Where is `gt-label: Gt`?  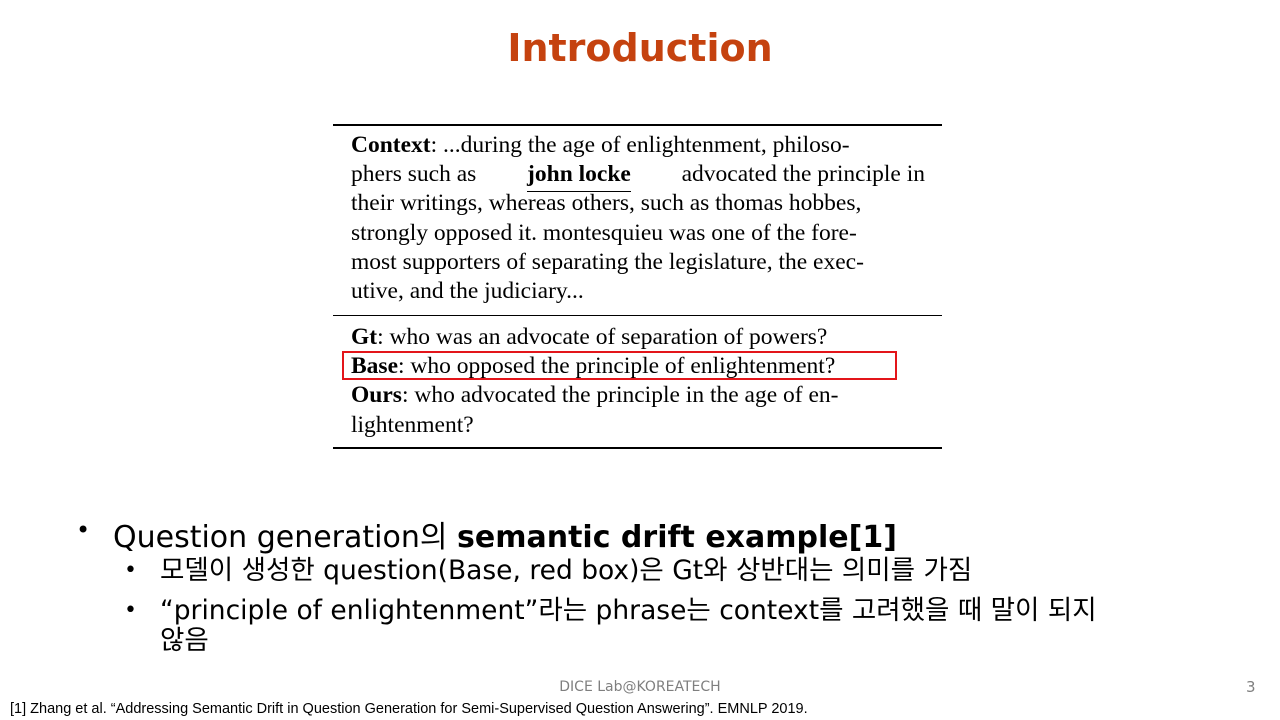 gt-label: Gt is located at coordinates (364, 337).